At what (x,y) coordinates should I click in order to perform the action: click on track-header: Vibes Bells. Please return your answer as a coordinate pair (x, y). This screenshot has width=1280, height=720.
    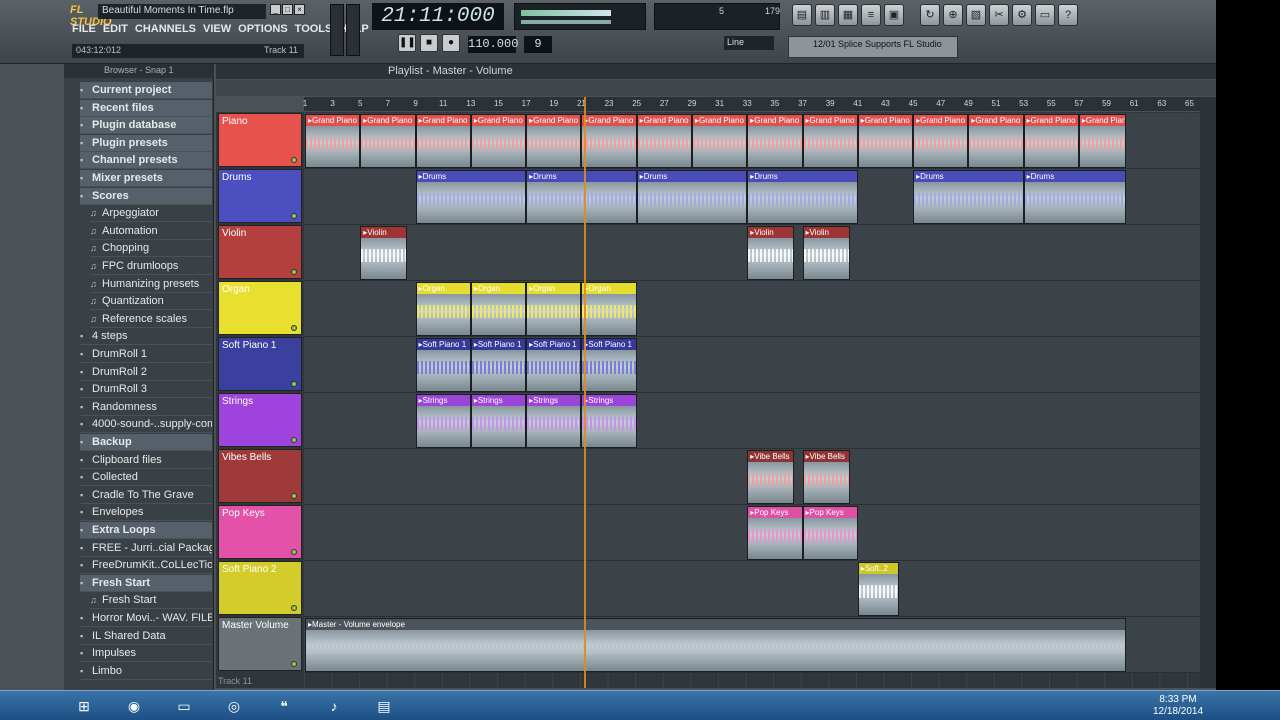
    Looking at the image, I should click on (260, 476).